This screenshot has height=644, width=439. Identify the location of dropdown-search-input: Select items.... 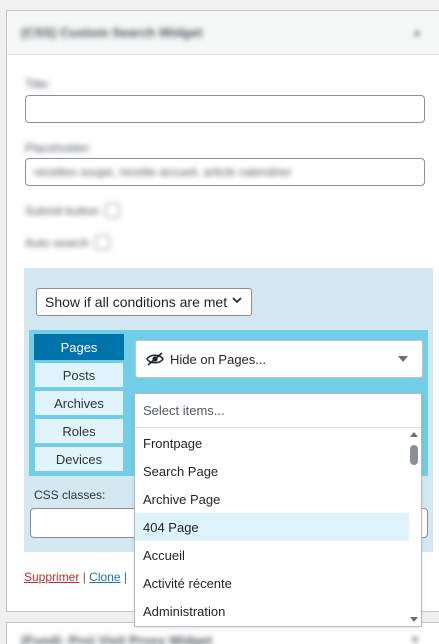
(278, 411).